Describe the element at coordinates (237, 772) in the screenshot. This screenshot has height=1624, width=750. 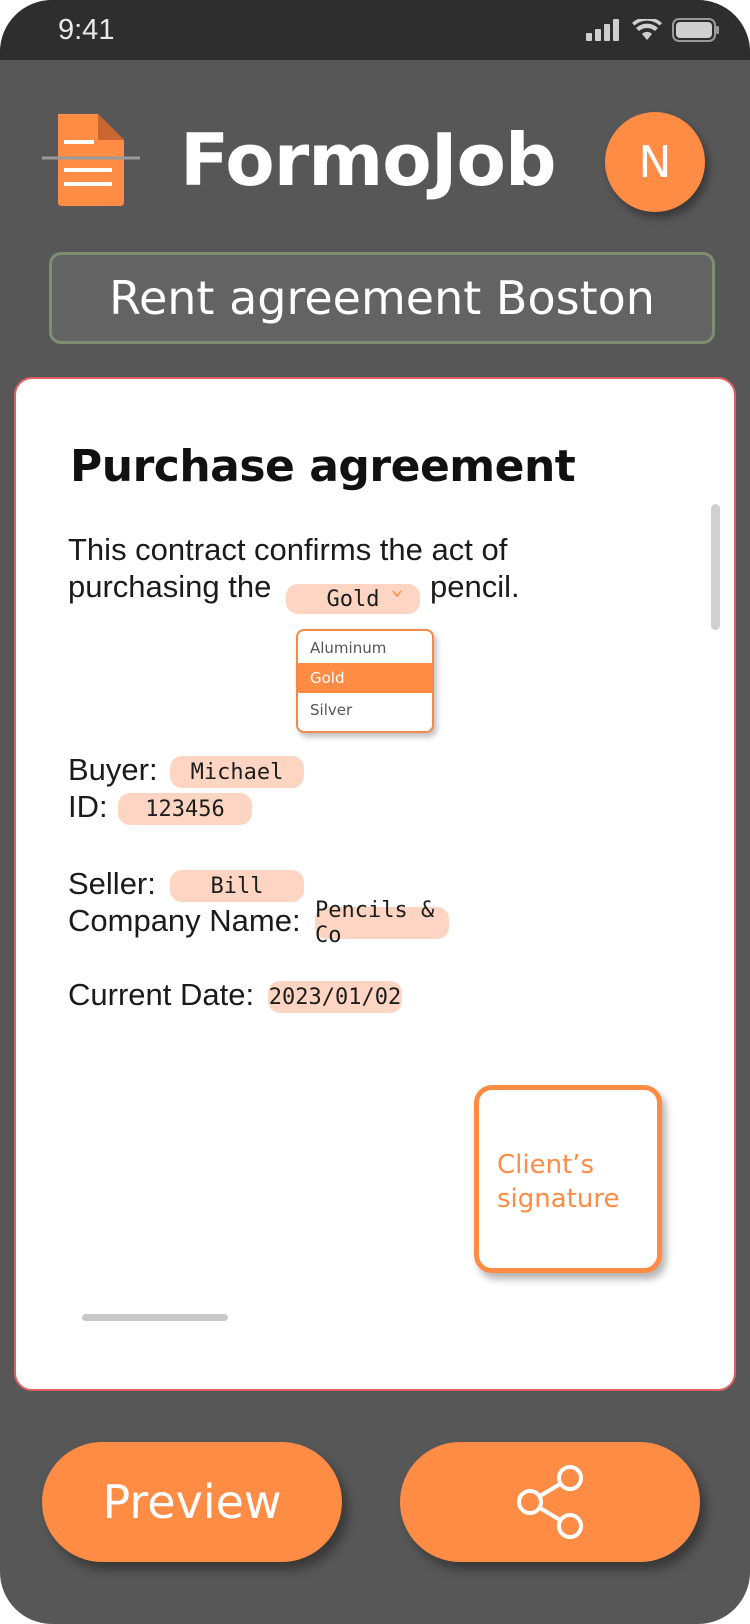
I see `buyer-field: Michael` at that location.